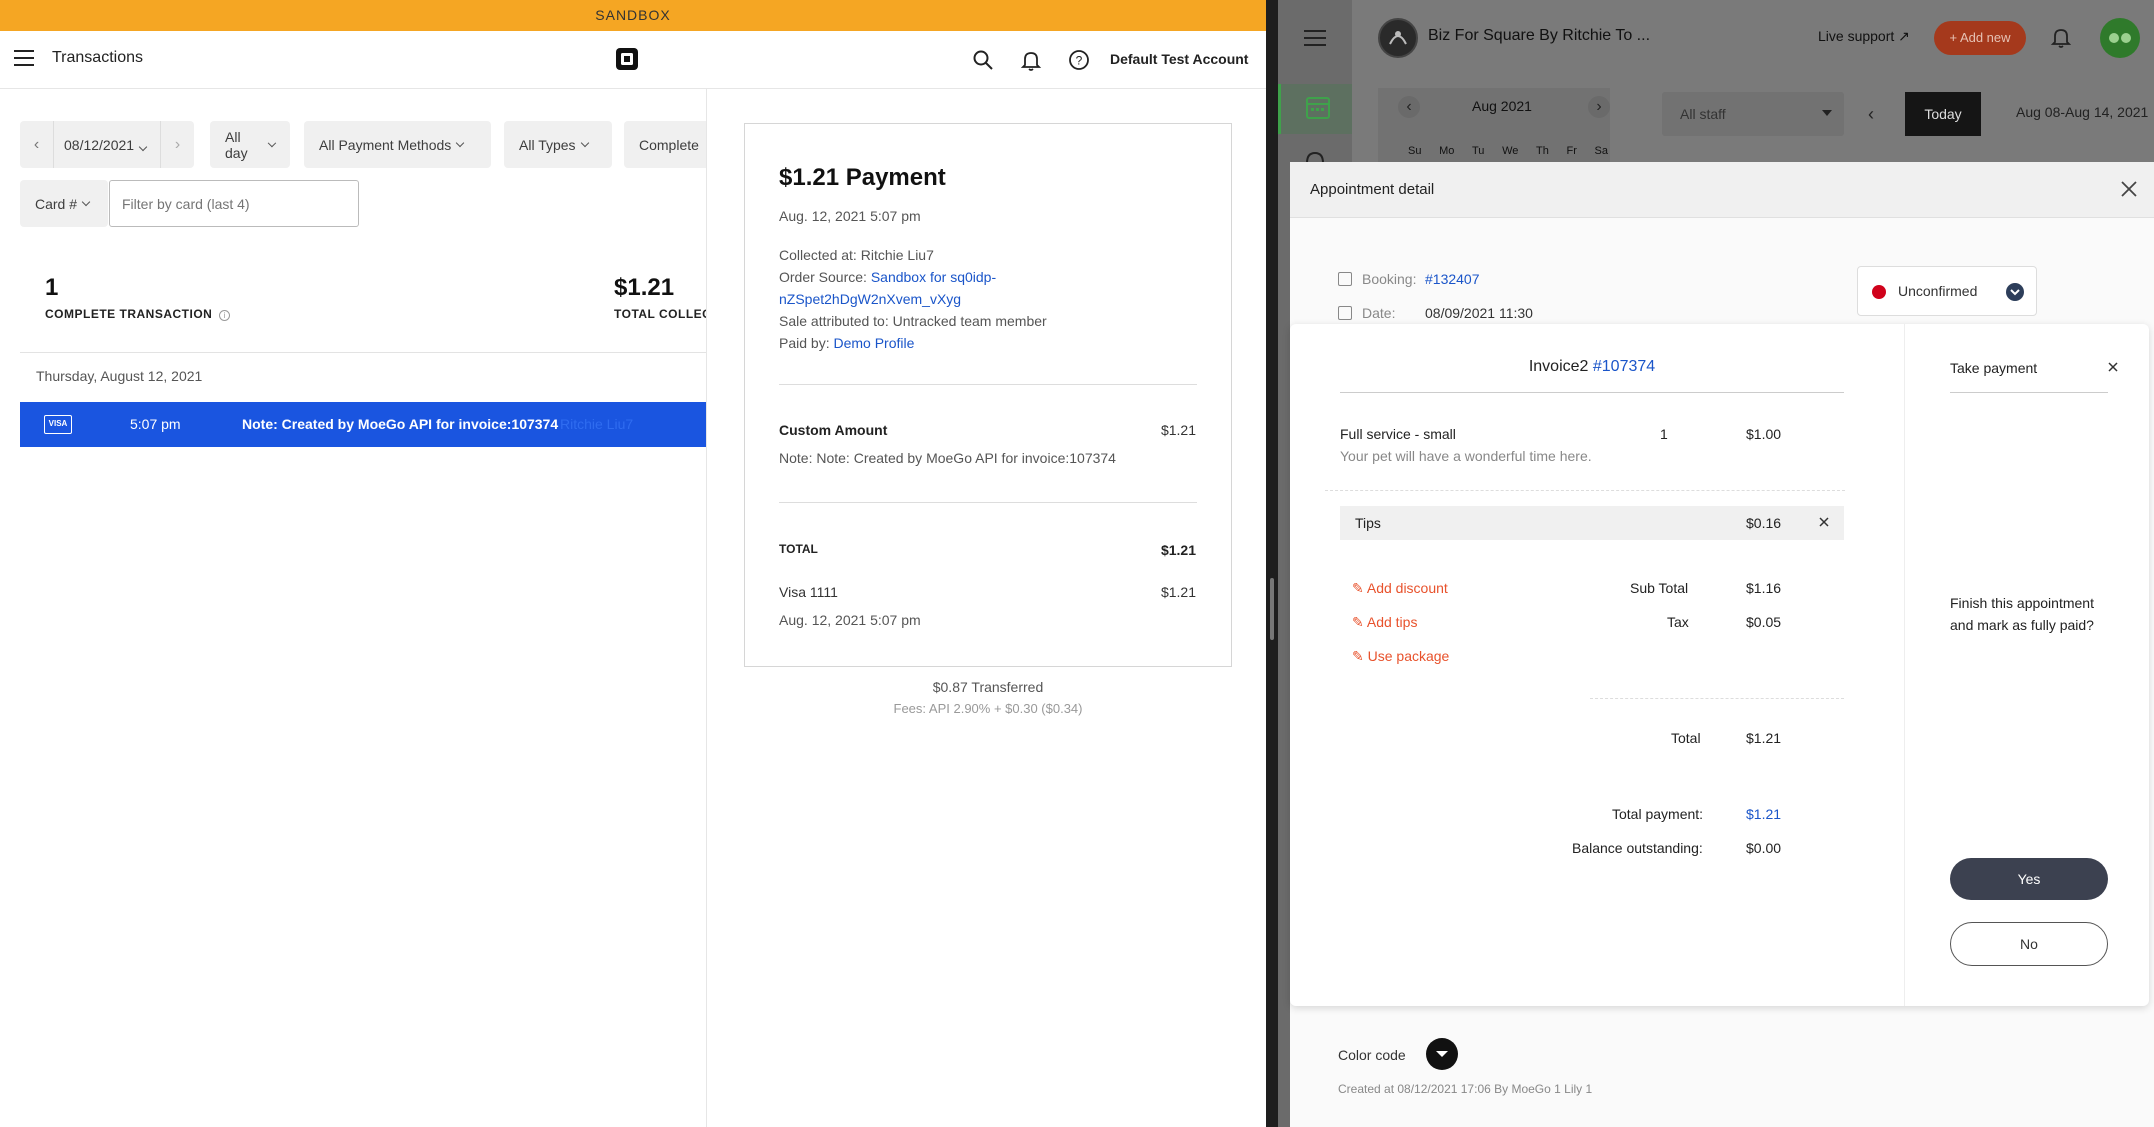 The height and width of the screenshot is (1127, 2154). What do you see at coordinates (1599, 107) in the screenshot?
I see `next-month-button: ›` at bounding box center [1599, 107].